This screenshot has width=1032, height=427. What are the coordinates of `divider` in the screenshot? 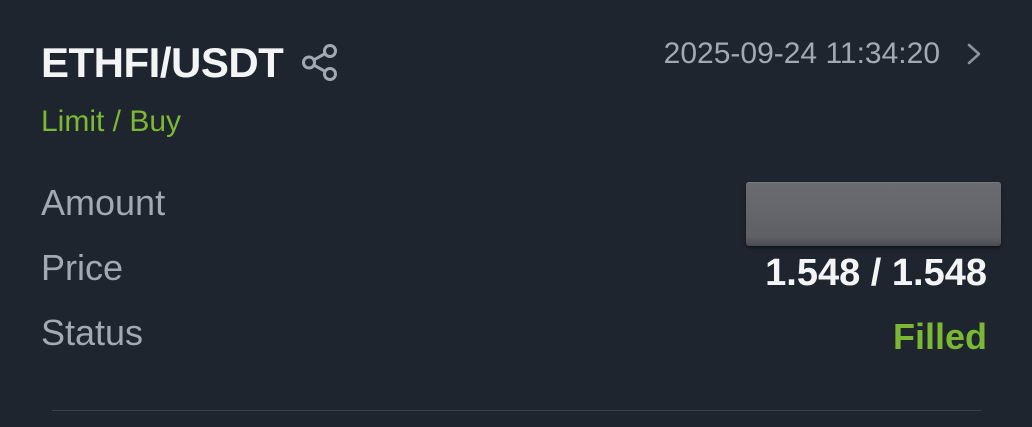 It's located at (516, 410).